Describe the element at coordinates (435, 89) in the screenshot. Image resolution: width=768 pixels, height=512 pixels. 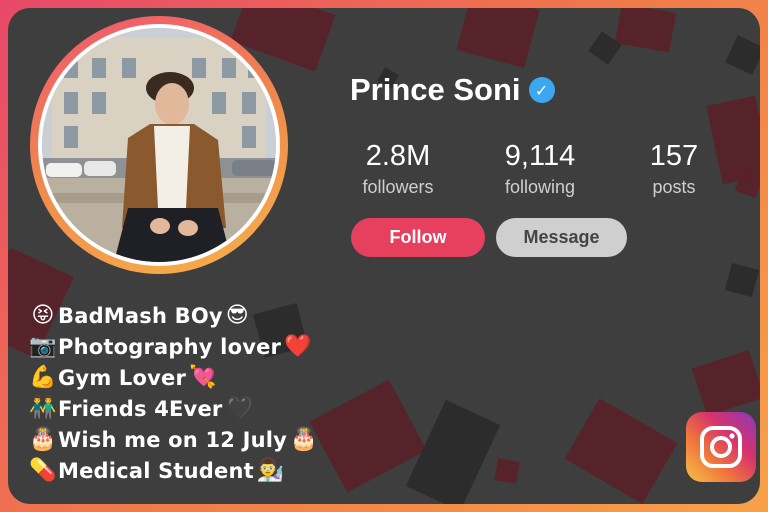
I see `profile-name: Prince Soni` at that location.